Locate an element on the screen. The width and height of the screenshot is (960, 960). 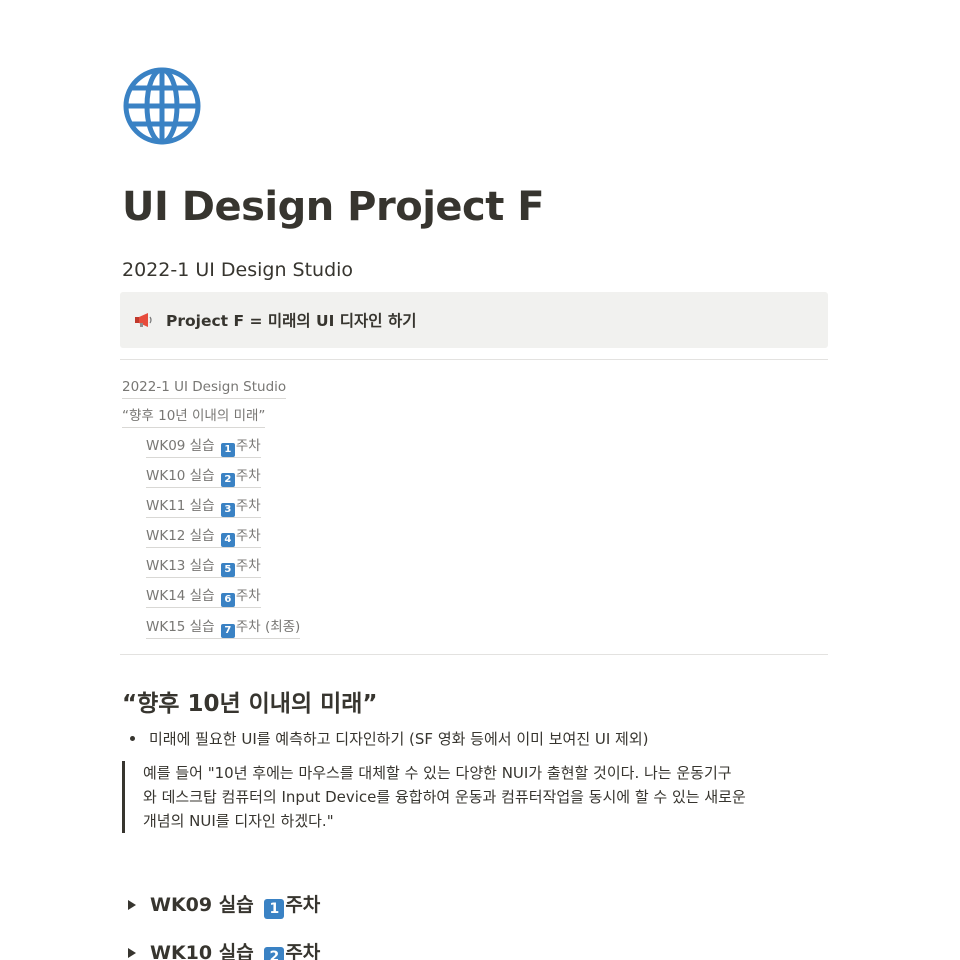
number-badge: 4 is located at coordinates (227, 540).